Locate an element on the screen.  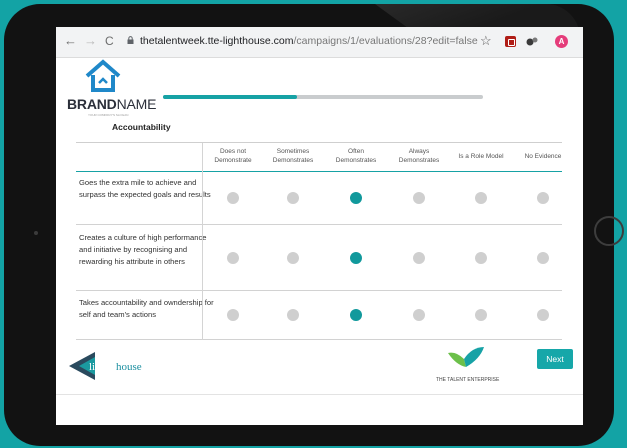
extension-icon is located at coordinates (532, 41).